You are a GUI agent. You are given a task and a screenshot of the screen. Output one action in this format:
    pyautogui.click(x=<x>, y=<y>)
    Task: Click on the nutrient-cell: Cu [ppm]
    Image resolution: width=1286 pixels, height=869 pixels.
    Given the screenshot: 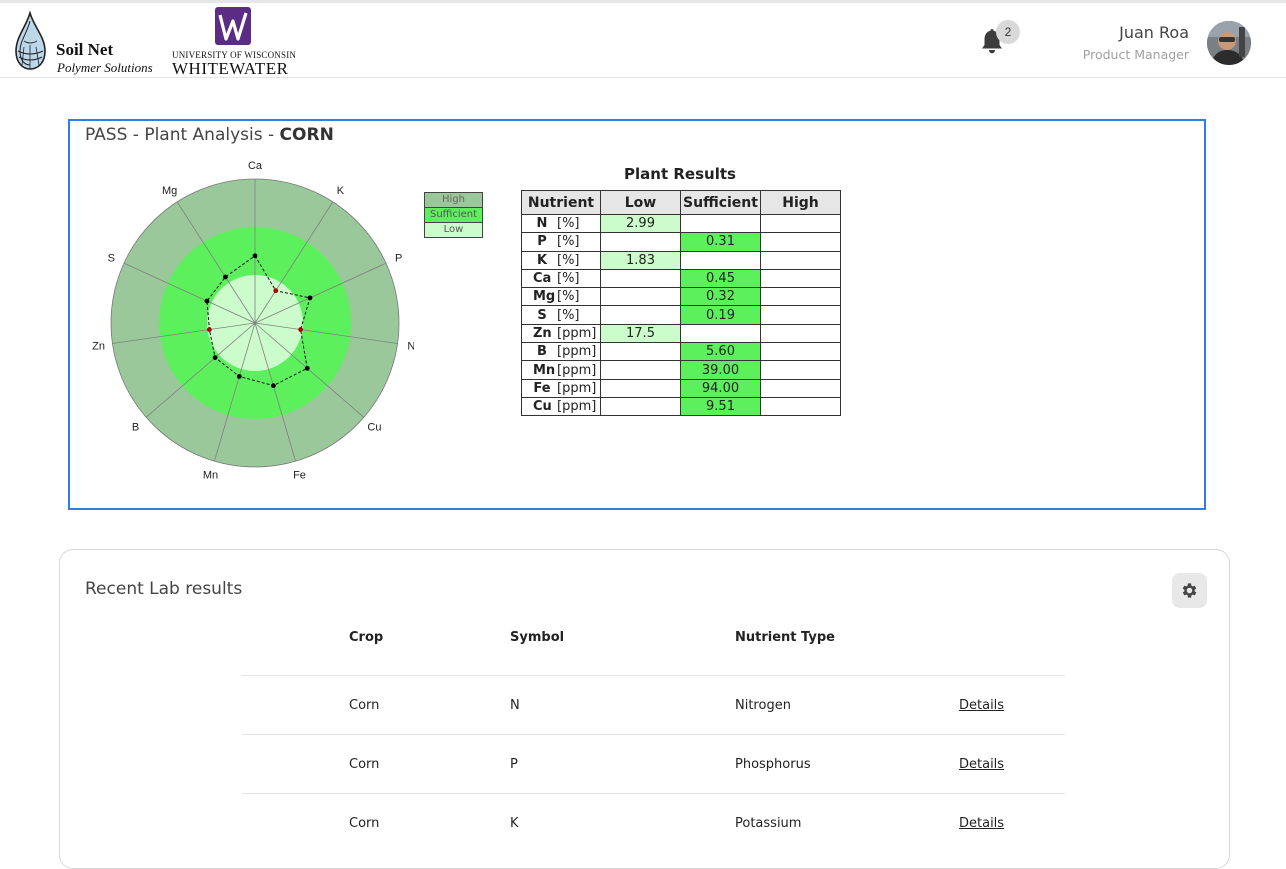 What is the action you would take?
    pyautogui.click(x=561, y=406)
    